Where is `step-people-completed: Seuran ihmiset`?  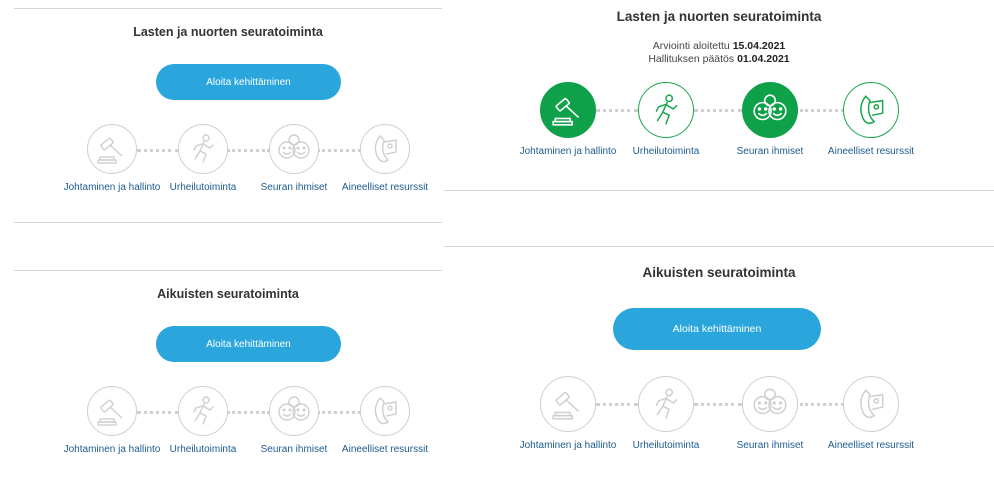 step-people-completed: Seuran ihmiset is located at coordinates (770, 119).